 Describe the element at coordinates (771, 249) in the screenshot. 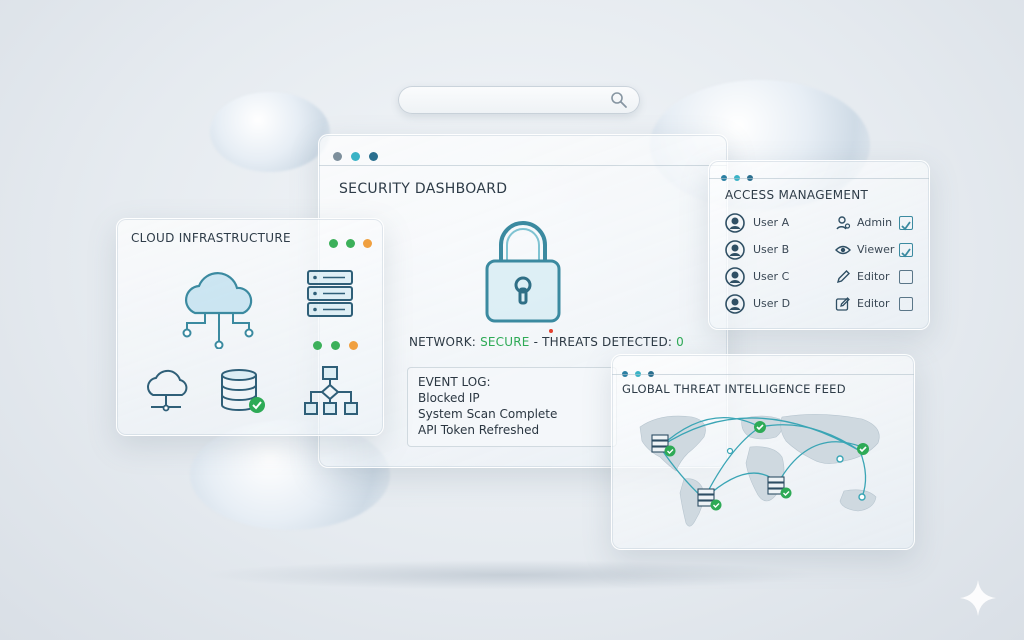

I see `user-name: User B` at that location.